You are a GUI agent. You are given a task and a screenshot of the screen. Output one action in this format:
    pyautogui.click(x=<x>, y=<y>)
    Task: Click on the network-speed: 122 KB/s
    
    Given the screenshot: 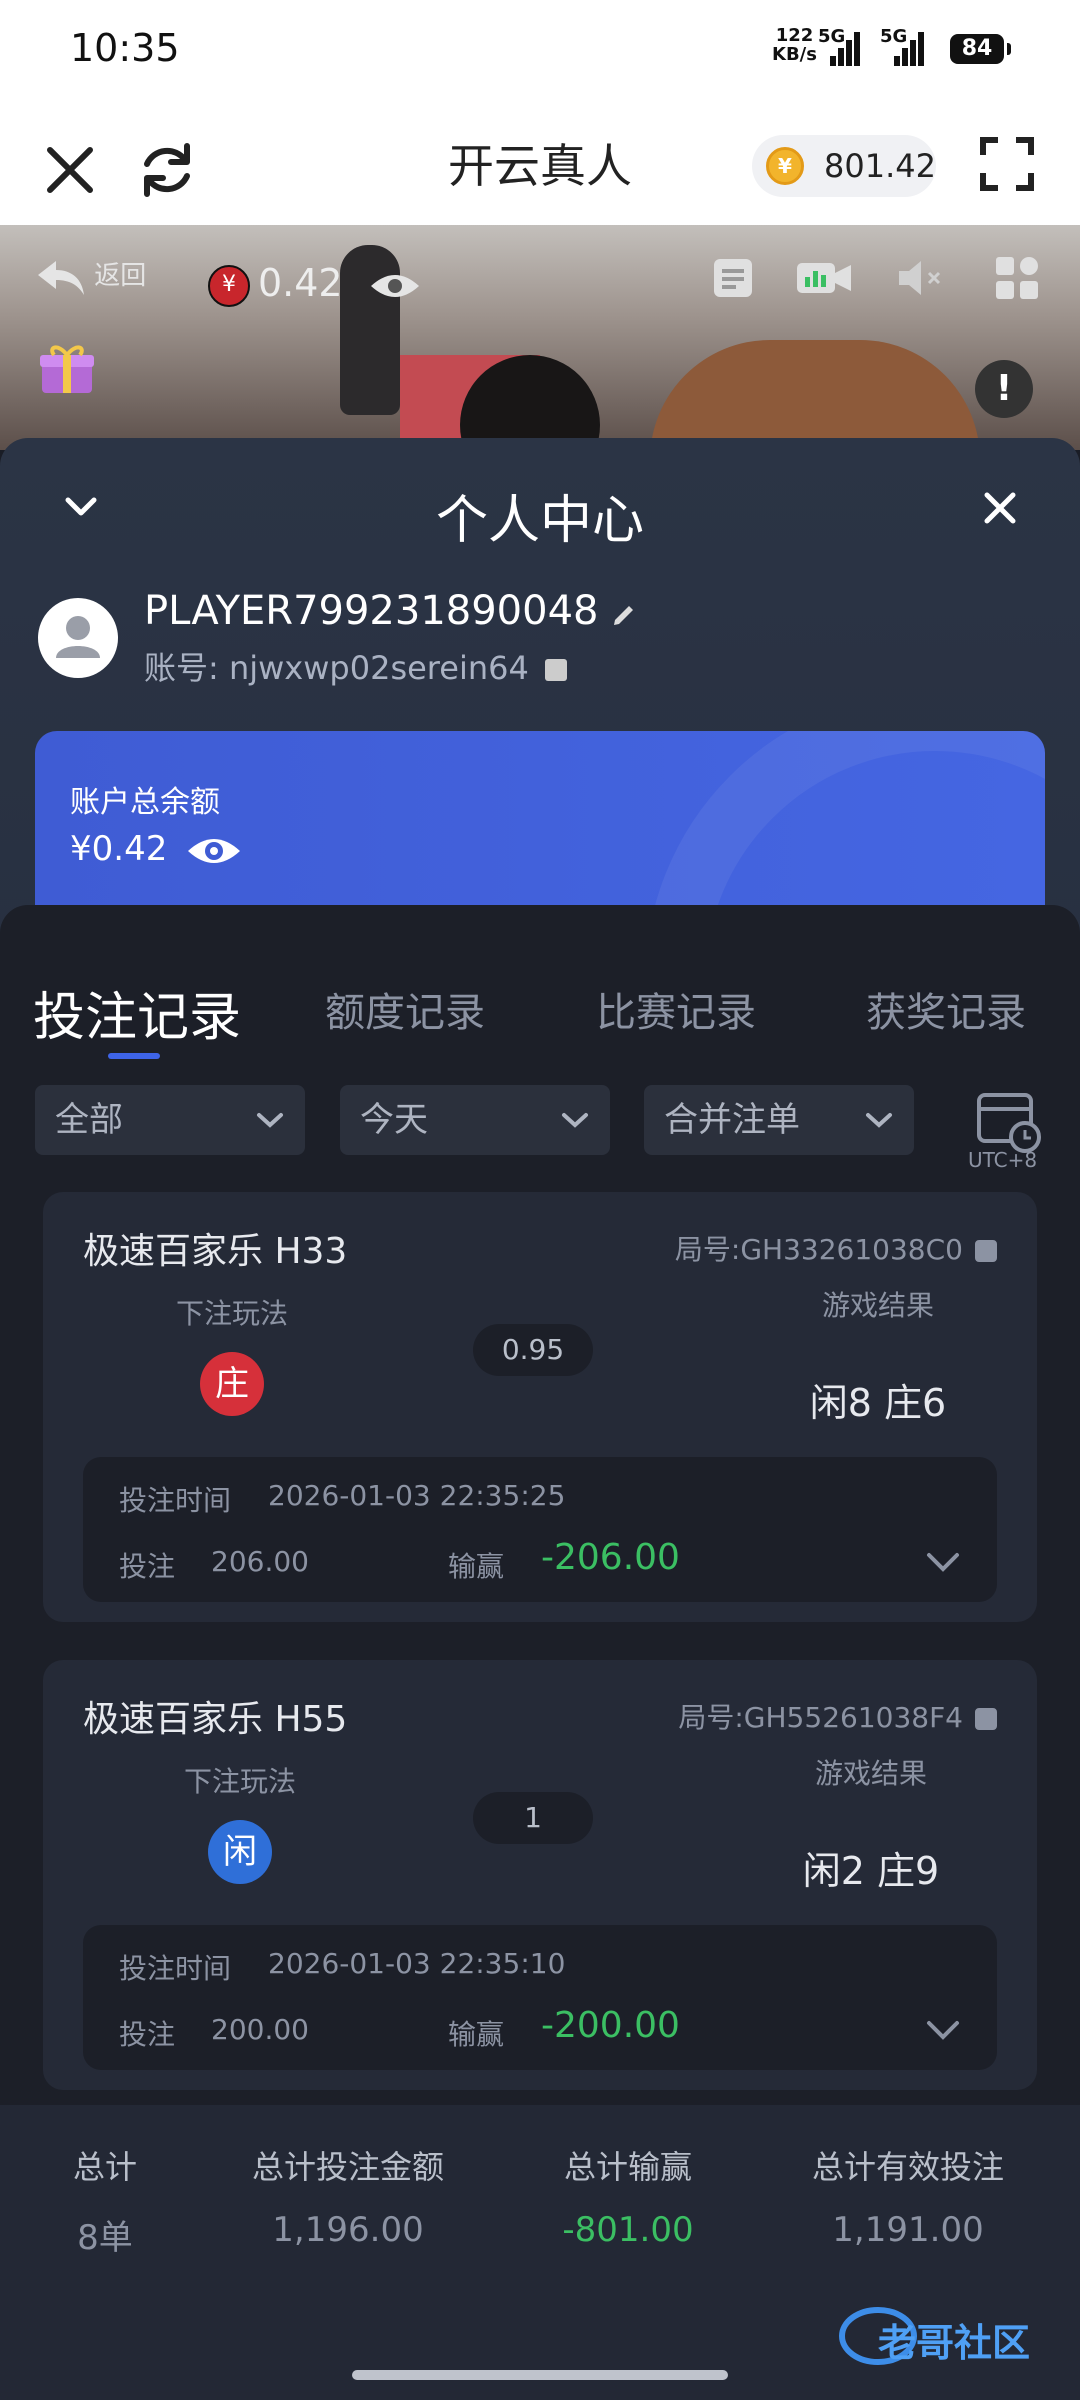 What is the action you would take?
    pyautogui.click(x=794, y=45)
    